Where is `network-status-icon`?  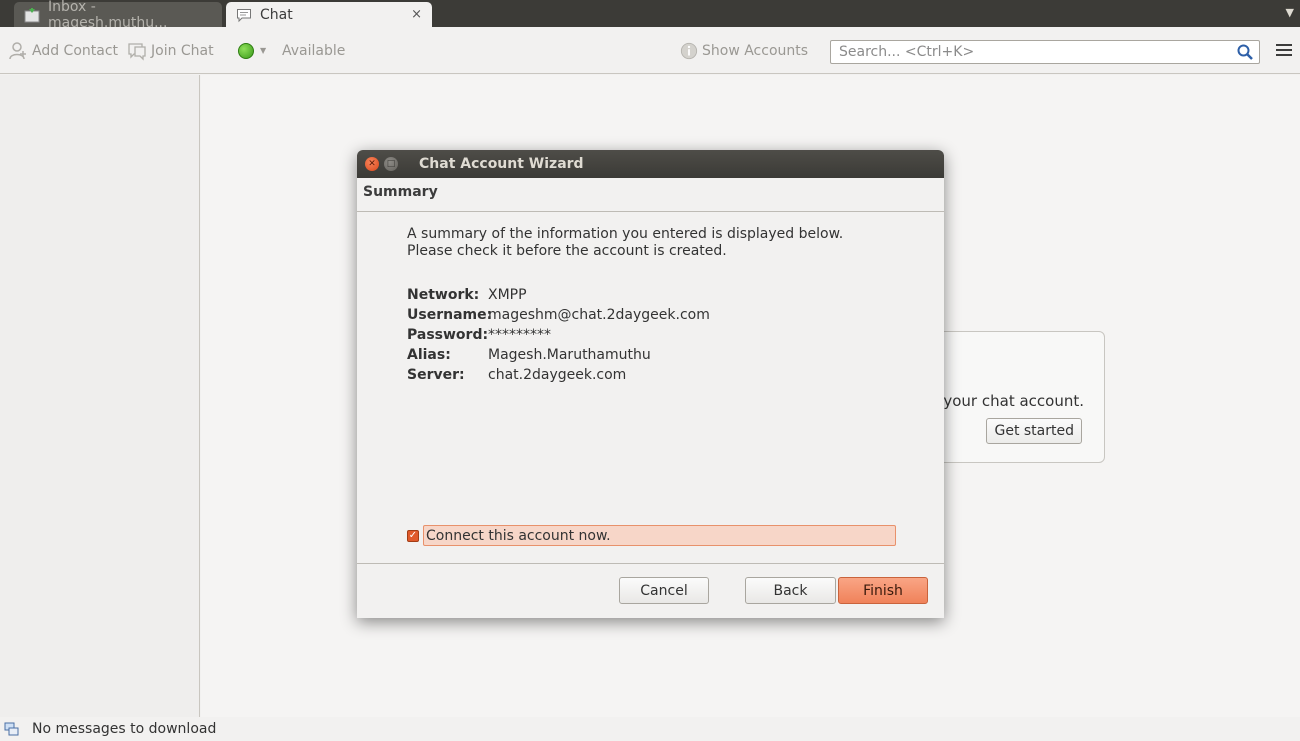 network-status-icon is located at coordinates (11, 729).